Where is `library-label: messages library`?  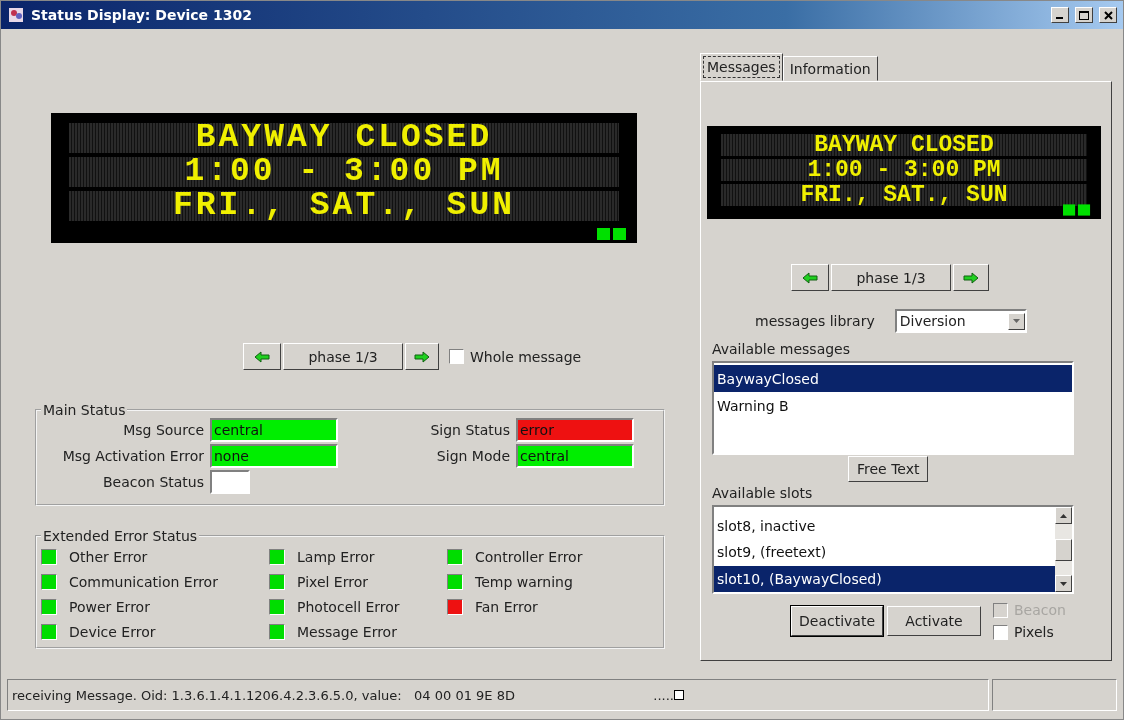
library-label: messages library is located at coordinates (815, 321).